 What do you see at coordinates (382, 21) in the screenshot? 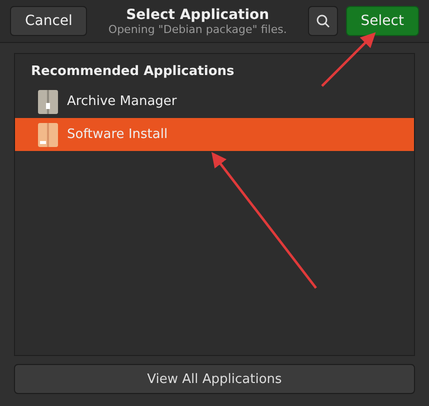
I see `select-button: Select` at bounding box center [382, 21].